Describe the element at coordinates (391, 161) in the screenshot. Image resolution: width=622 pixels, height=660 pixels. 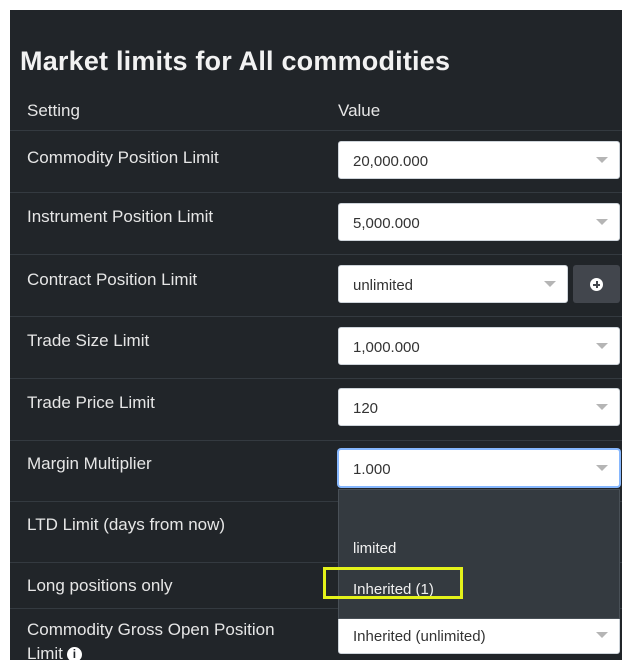
I see `select-value: 20,000.000` at that location.